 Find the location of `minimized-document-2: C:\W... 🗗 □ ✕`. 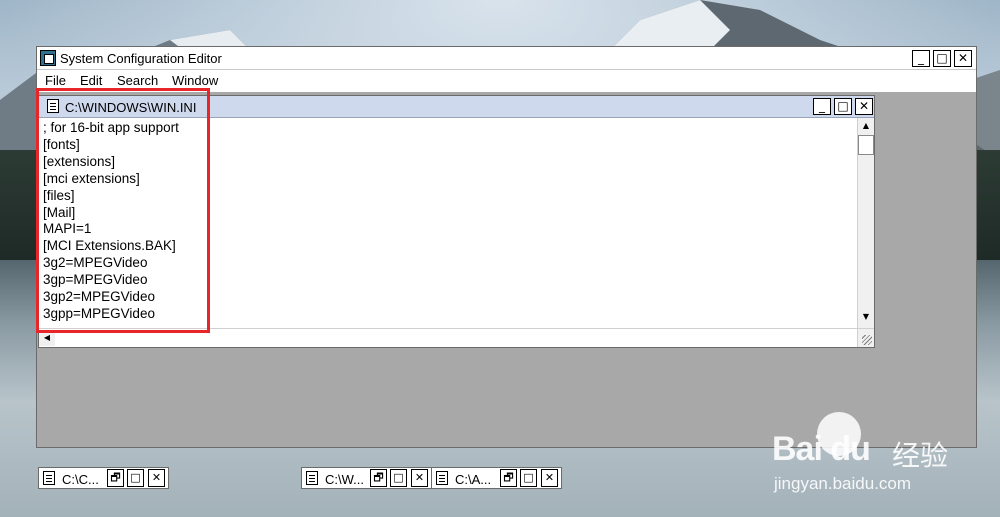

minimized-document-2: C:\W... 🗗 □ ✕ is located at coordinates (366, 478).